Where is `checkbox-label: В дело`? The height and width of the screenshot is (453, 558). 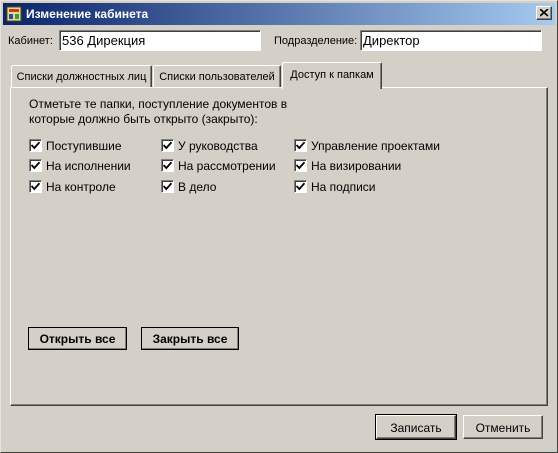
checkbox-label: В дело is located at coordinates (197, 187).